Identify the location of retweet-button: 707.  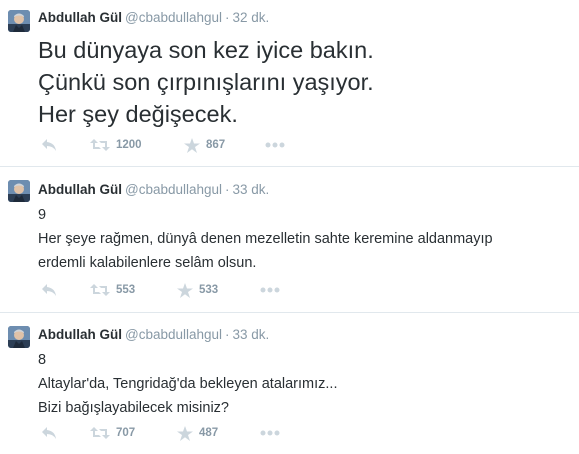
(112, 433).